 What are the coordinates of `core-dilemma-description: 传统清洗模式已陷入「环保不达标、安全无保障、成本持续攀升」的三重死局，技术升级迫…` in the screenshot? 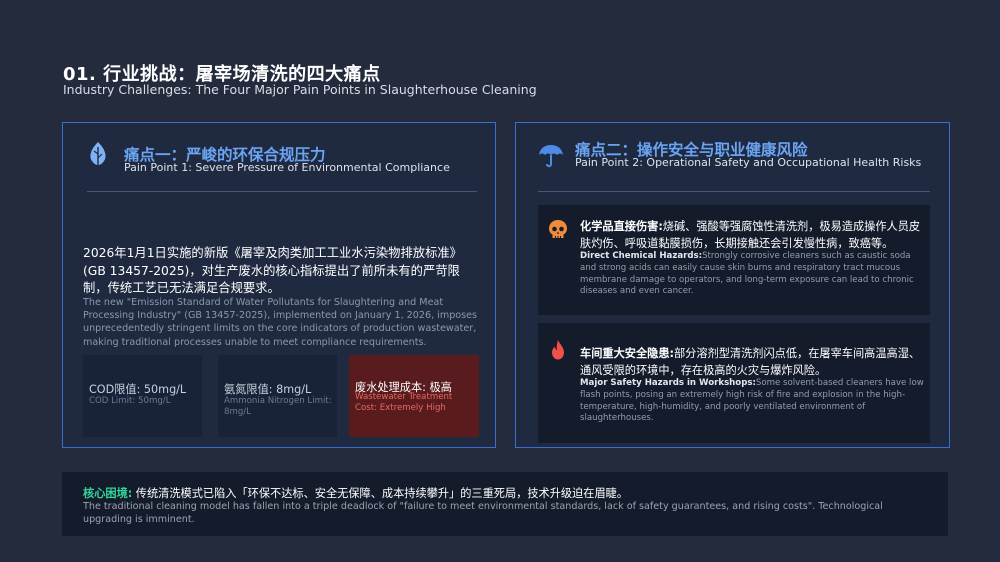 It's located at (382, 493).